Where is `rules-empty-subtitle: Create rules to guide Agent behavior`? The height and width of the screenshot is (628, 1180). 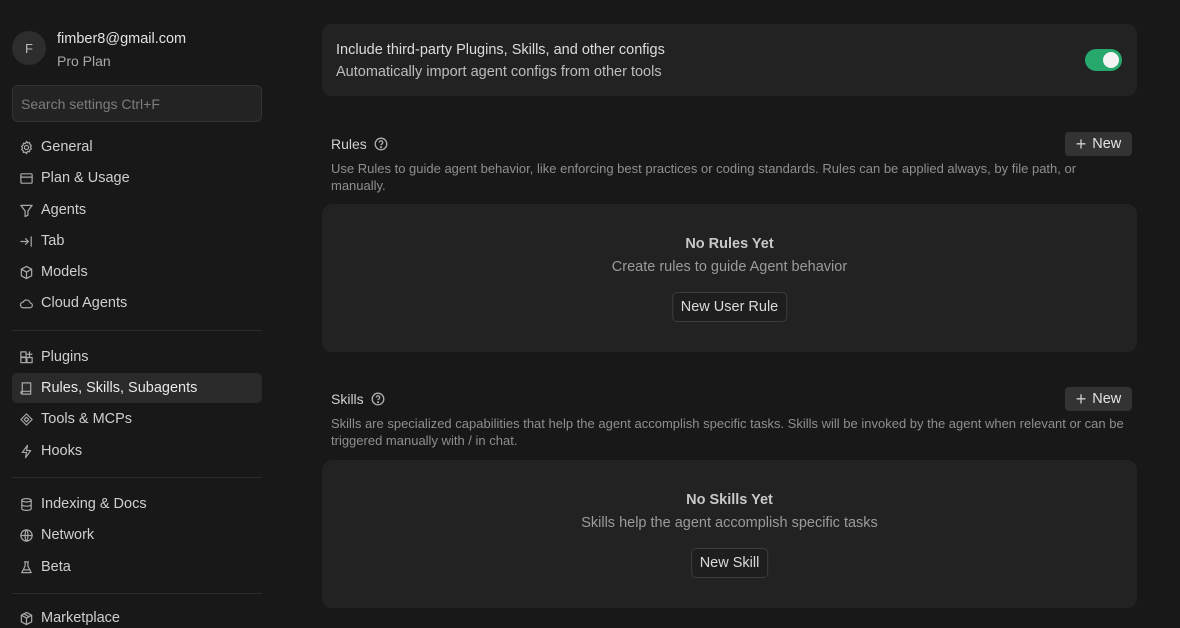
rules-empty-subtitle: Create rules to guide Agent behavior is located at coordinates (729, 267).